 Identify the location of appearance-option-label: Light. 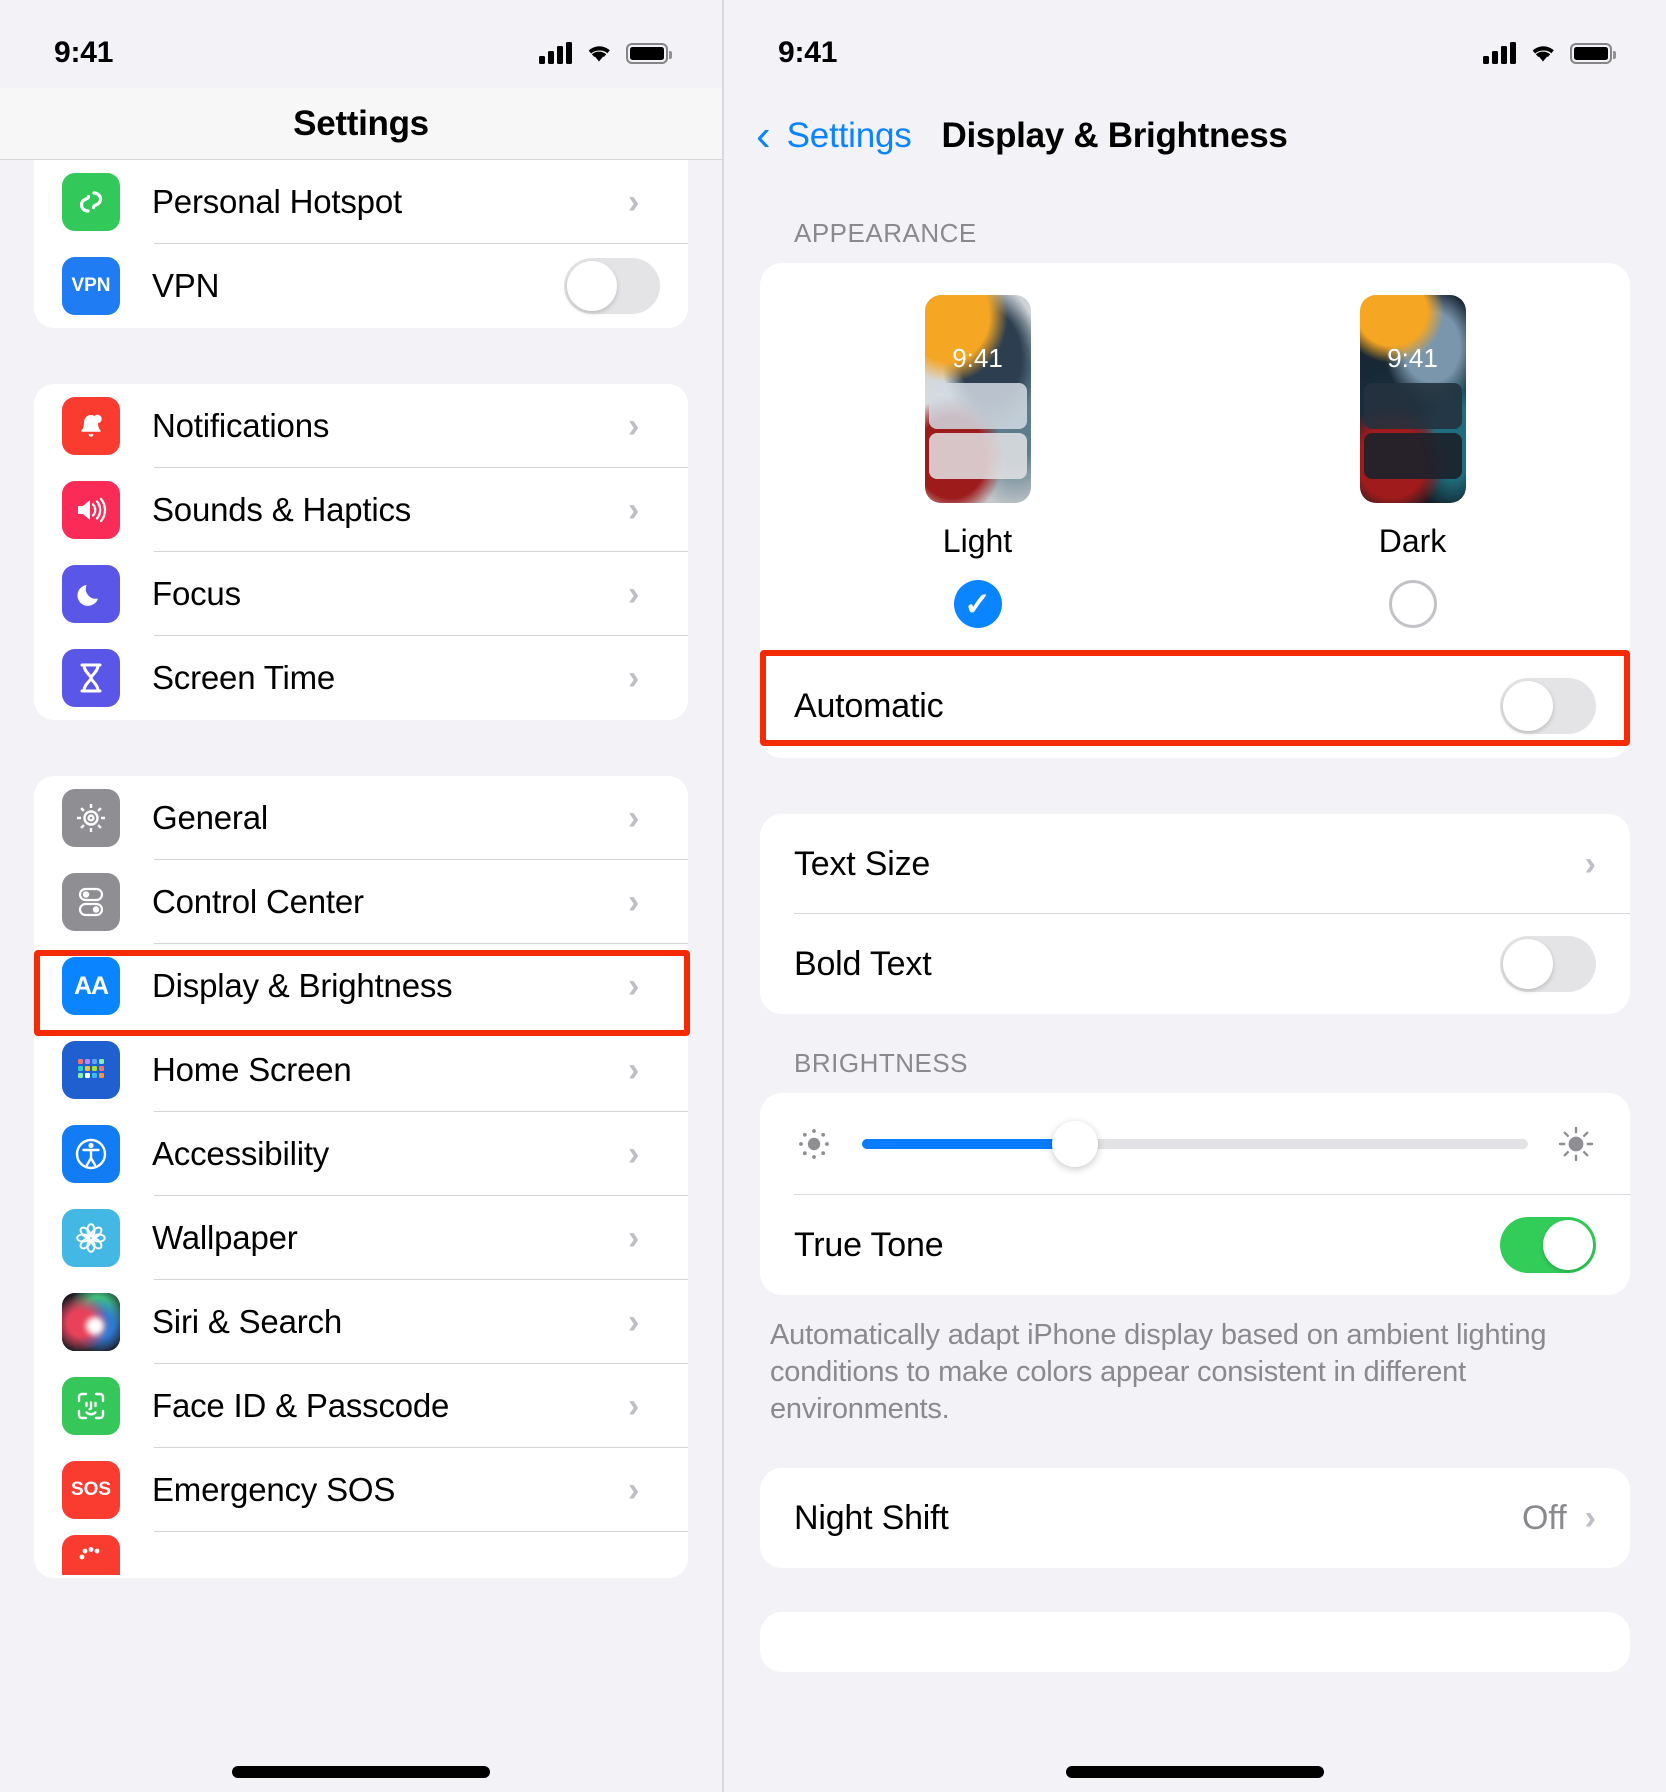
(977, 541).